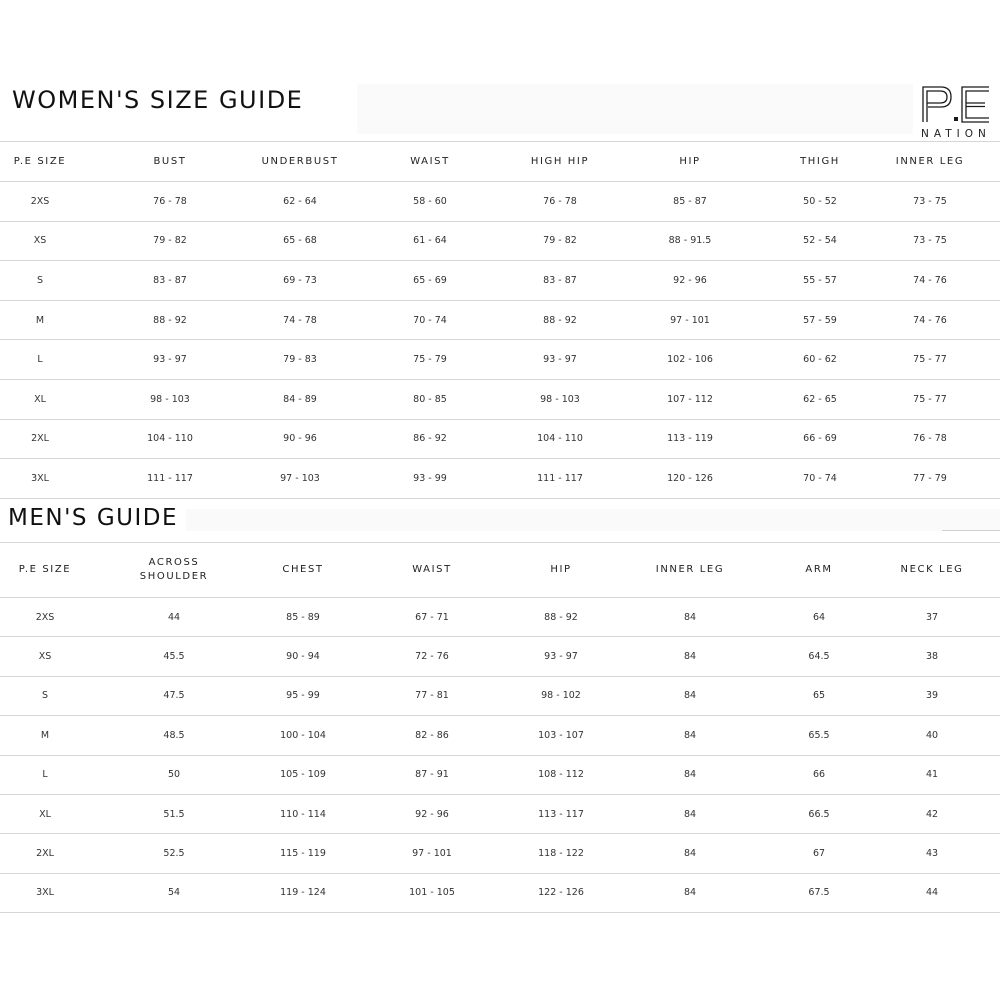  Describe the element at coordinates (819, 696) in the screenshot. I see `men-measurement-cell: 65` at that location.